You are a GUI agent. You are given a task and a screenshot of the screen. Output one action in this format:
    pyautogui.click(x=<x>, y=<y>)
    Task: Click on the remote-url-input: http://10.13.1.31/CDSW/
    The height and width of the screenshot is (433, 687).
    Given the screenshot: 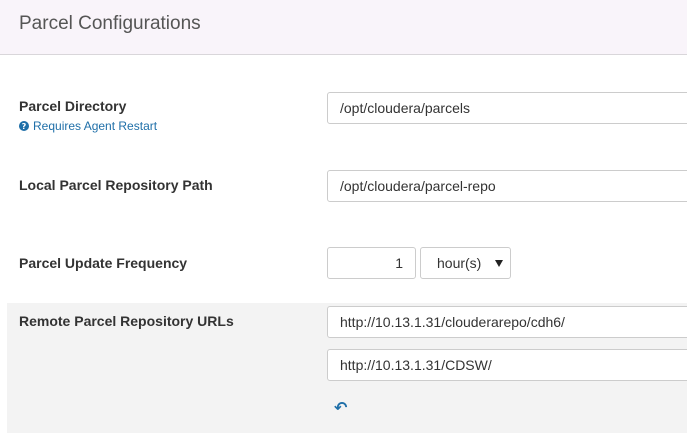 What is the action you would take?
    pyautogui.click(x=507, y=365)
    